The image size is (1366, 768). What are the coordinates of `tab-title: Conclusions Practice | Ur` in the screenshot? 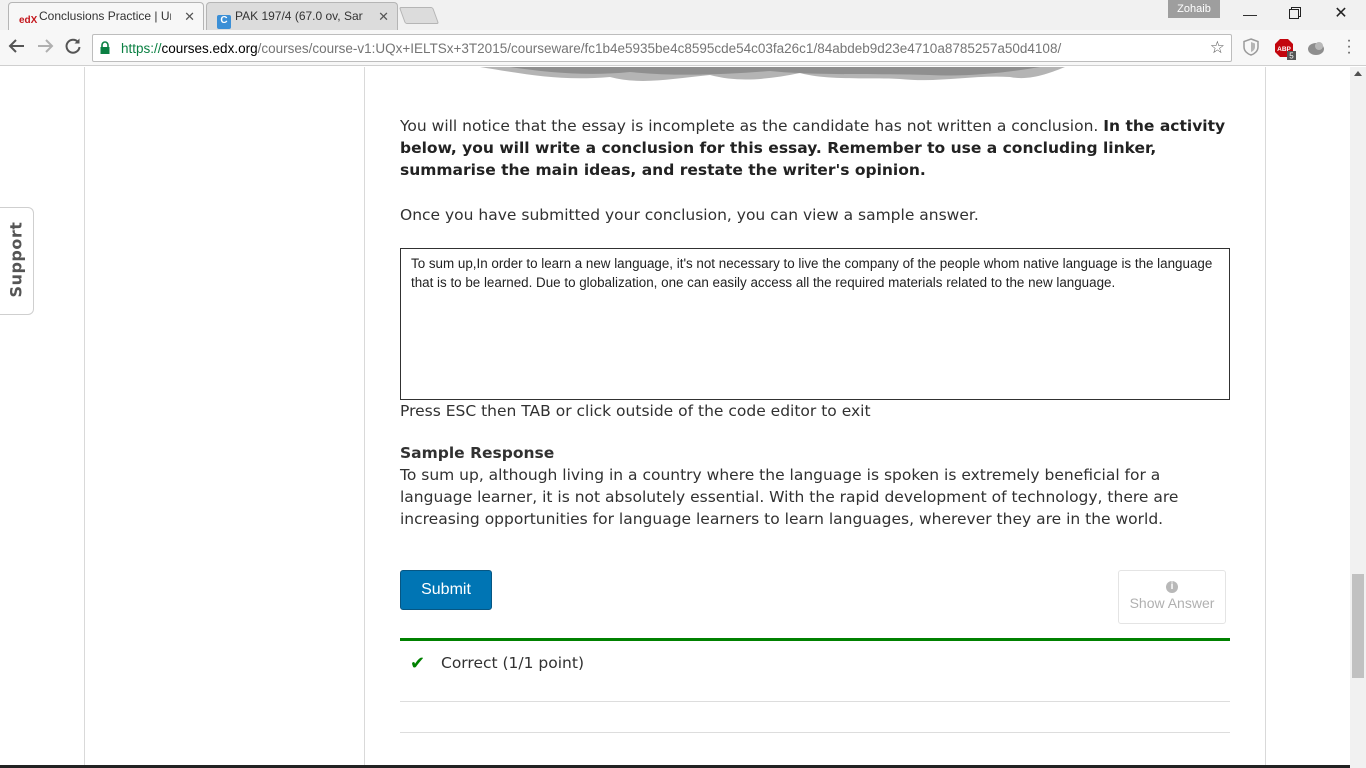 It's located at (105, 16).